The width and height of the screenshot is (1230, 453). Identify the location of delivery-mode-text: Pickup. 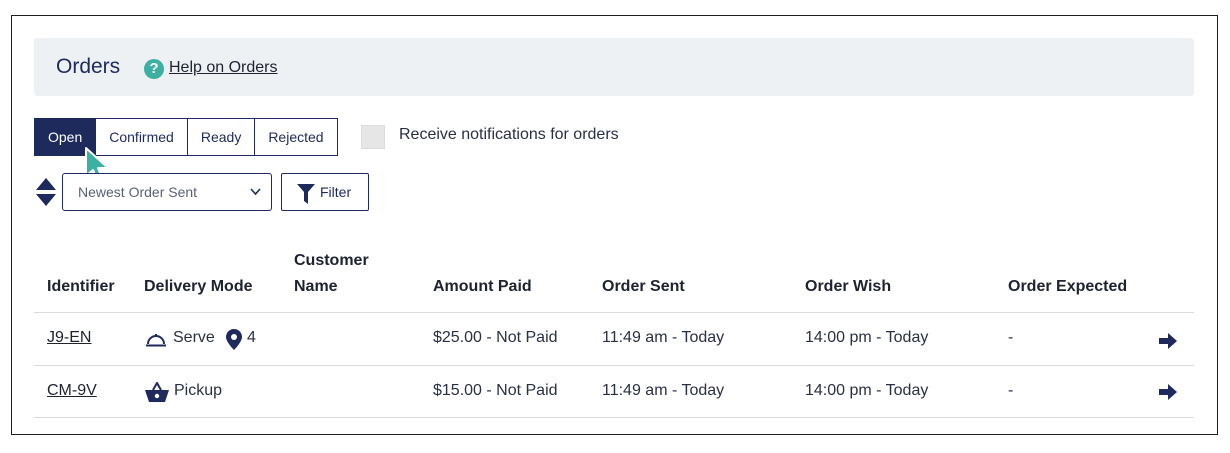
(198, 390).